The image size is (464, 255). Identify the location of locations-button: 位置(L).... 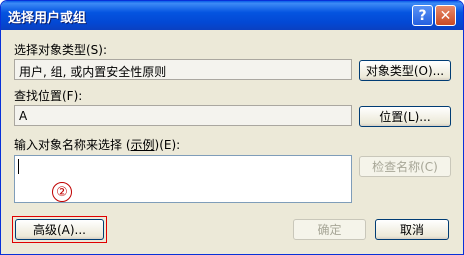
(405, 116).